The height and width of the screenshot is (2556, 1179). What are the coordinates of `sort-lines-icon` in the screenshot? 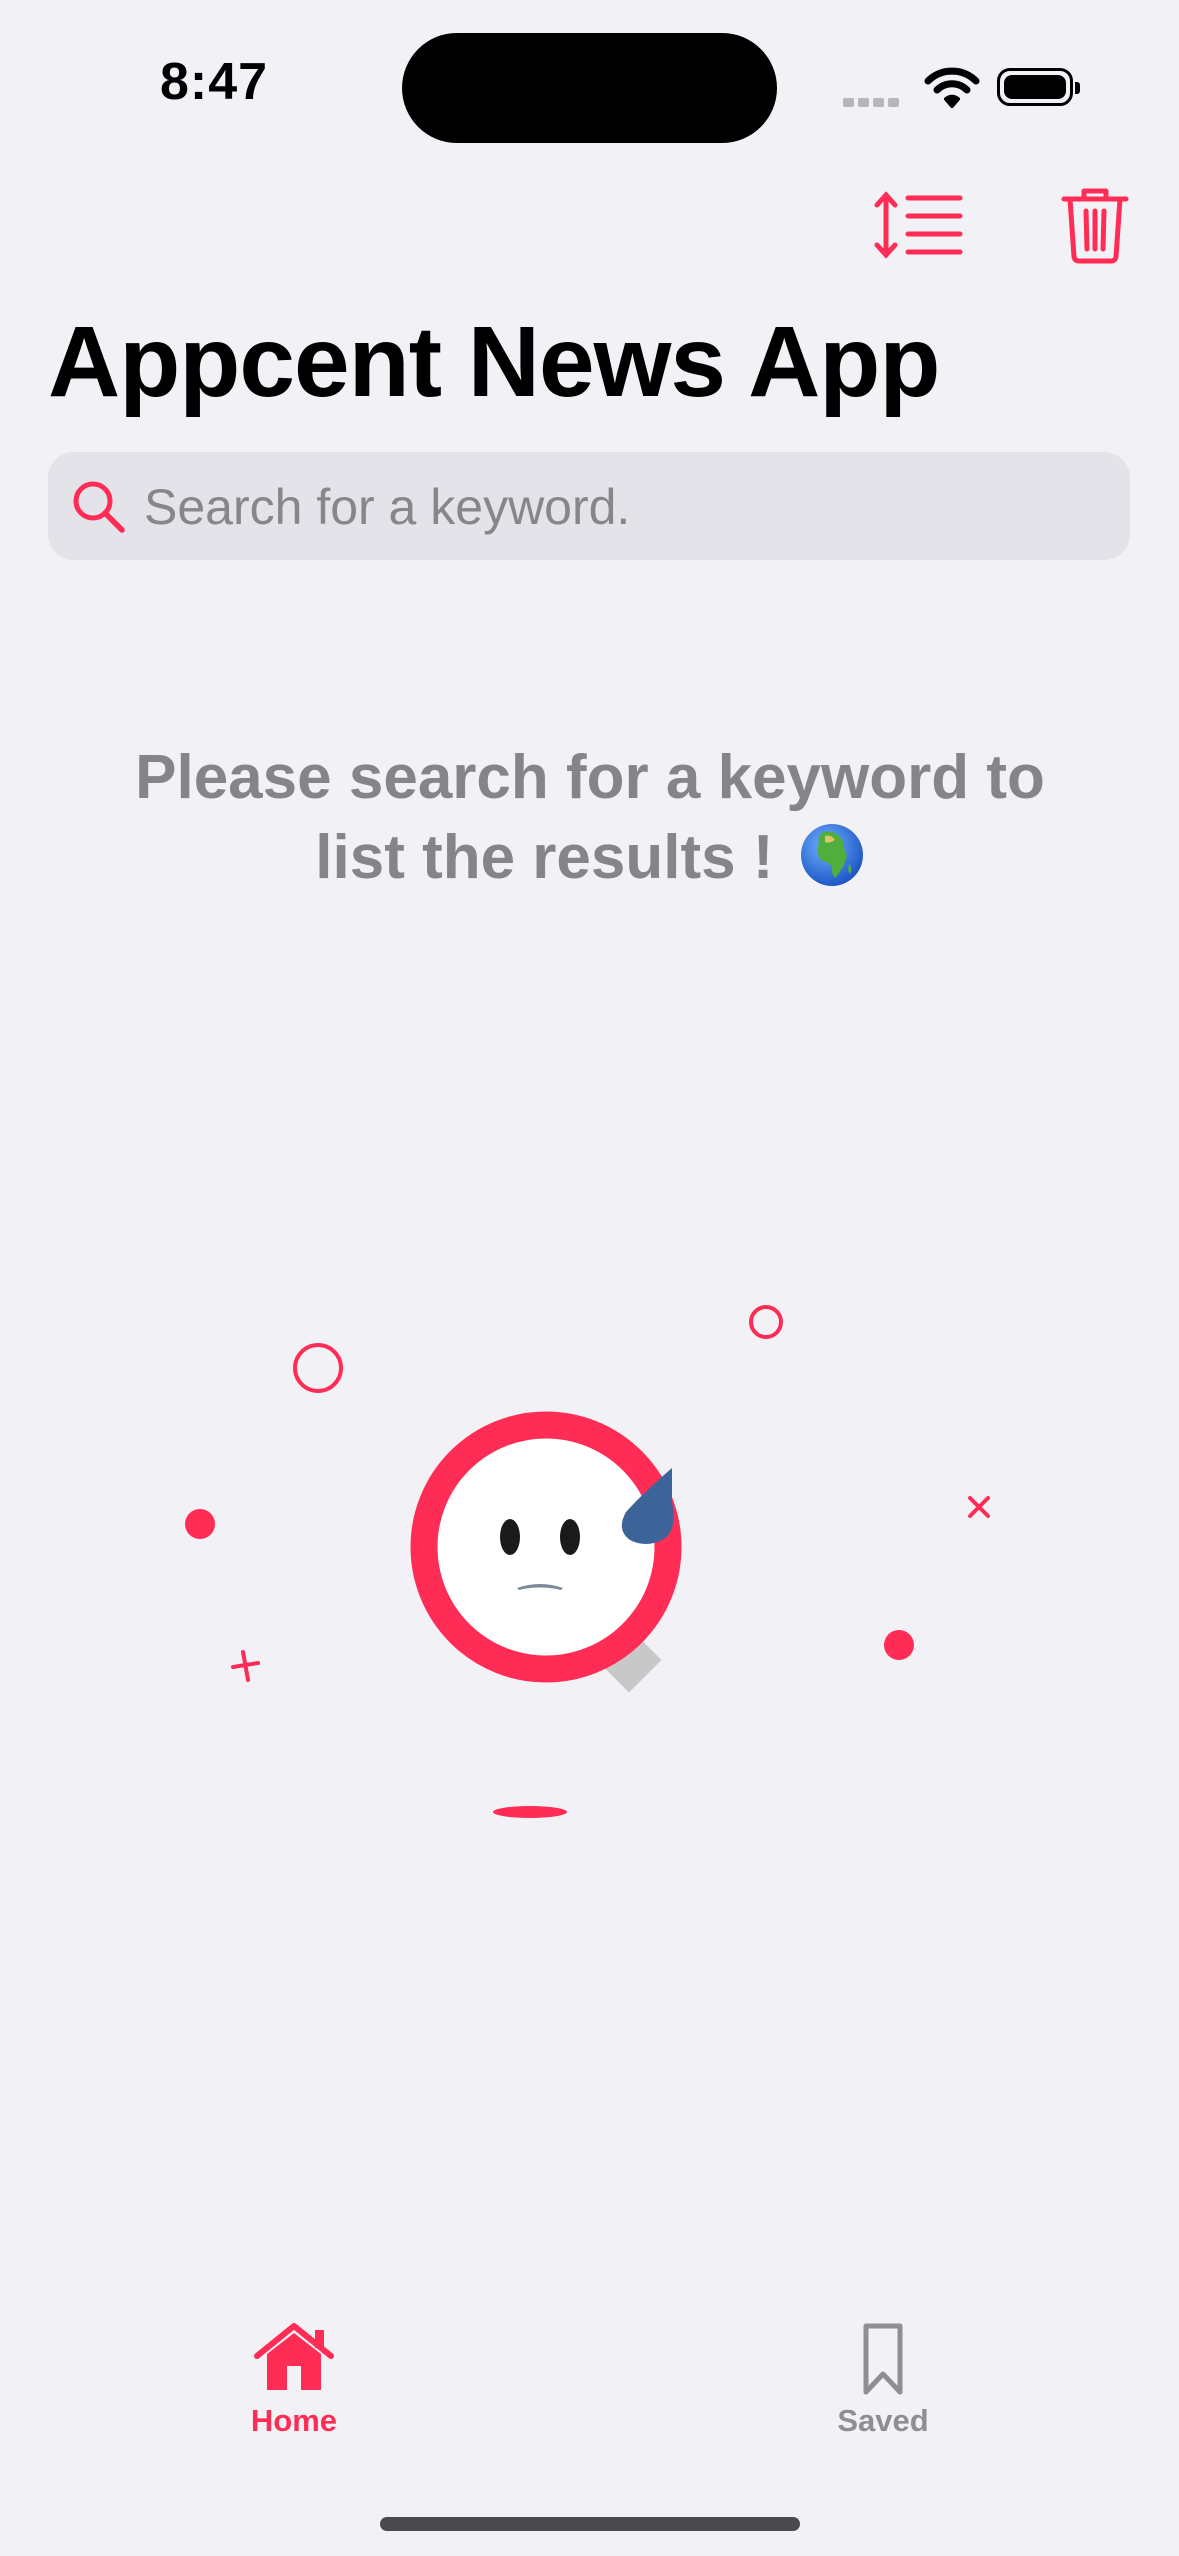 It's located at (918, 225).